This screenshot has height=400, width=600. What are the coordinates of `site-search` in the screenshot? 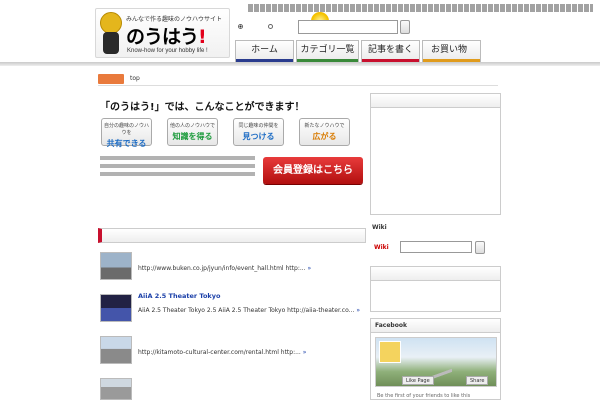 It's located at (325, 28).